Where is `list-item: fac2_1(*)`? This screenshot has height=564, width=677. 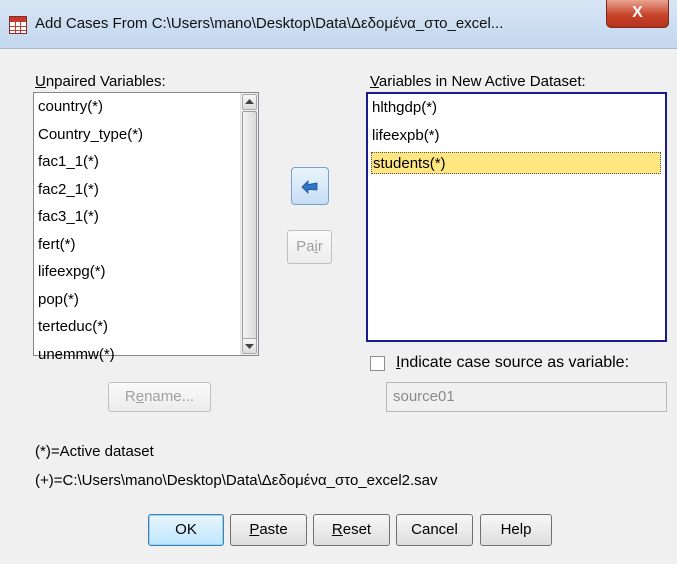
list-item: fac2_1(*) is located at coordinates (68, 190).